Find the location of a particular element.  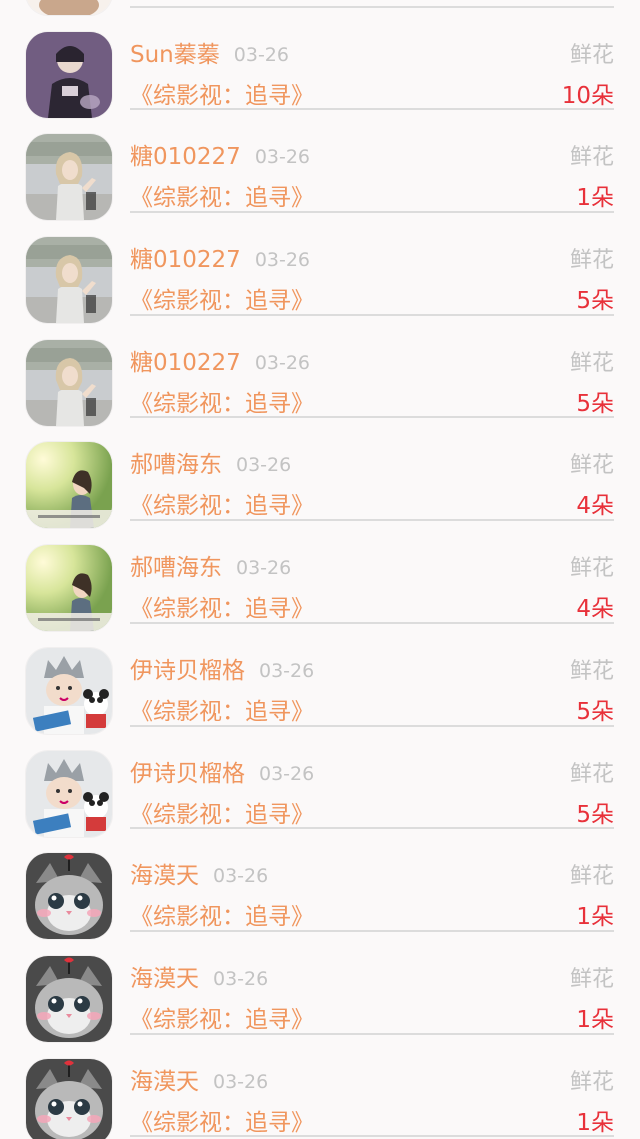

gift-record-row: 郝嘈海东 03-26 鲜花《综影视：追寻》 4朵 is located at coordinates (320, 576).